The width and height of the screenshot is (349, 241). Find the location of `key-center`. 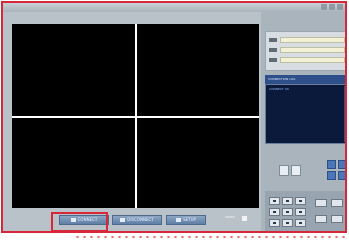

key-center is located at coordinates (287, 212).